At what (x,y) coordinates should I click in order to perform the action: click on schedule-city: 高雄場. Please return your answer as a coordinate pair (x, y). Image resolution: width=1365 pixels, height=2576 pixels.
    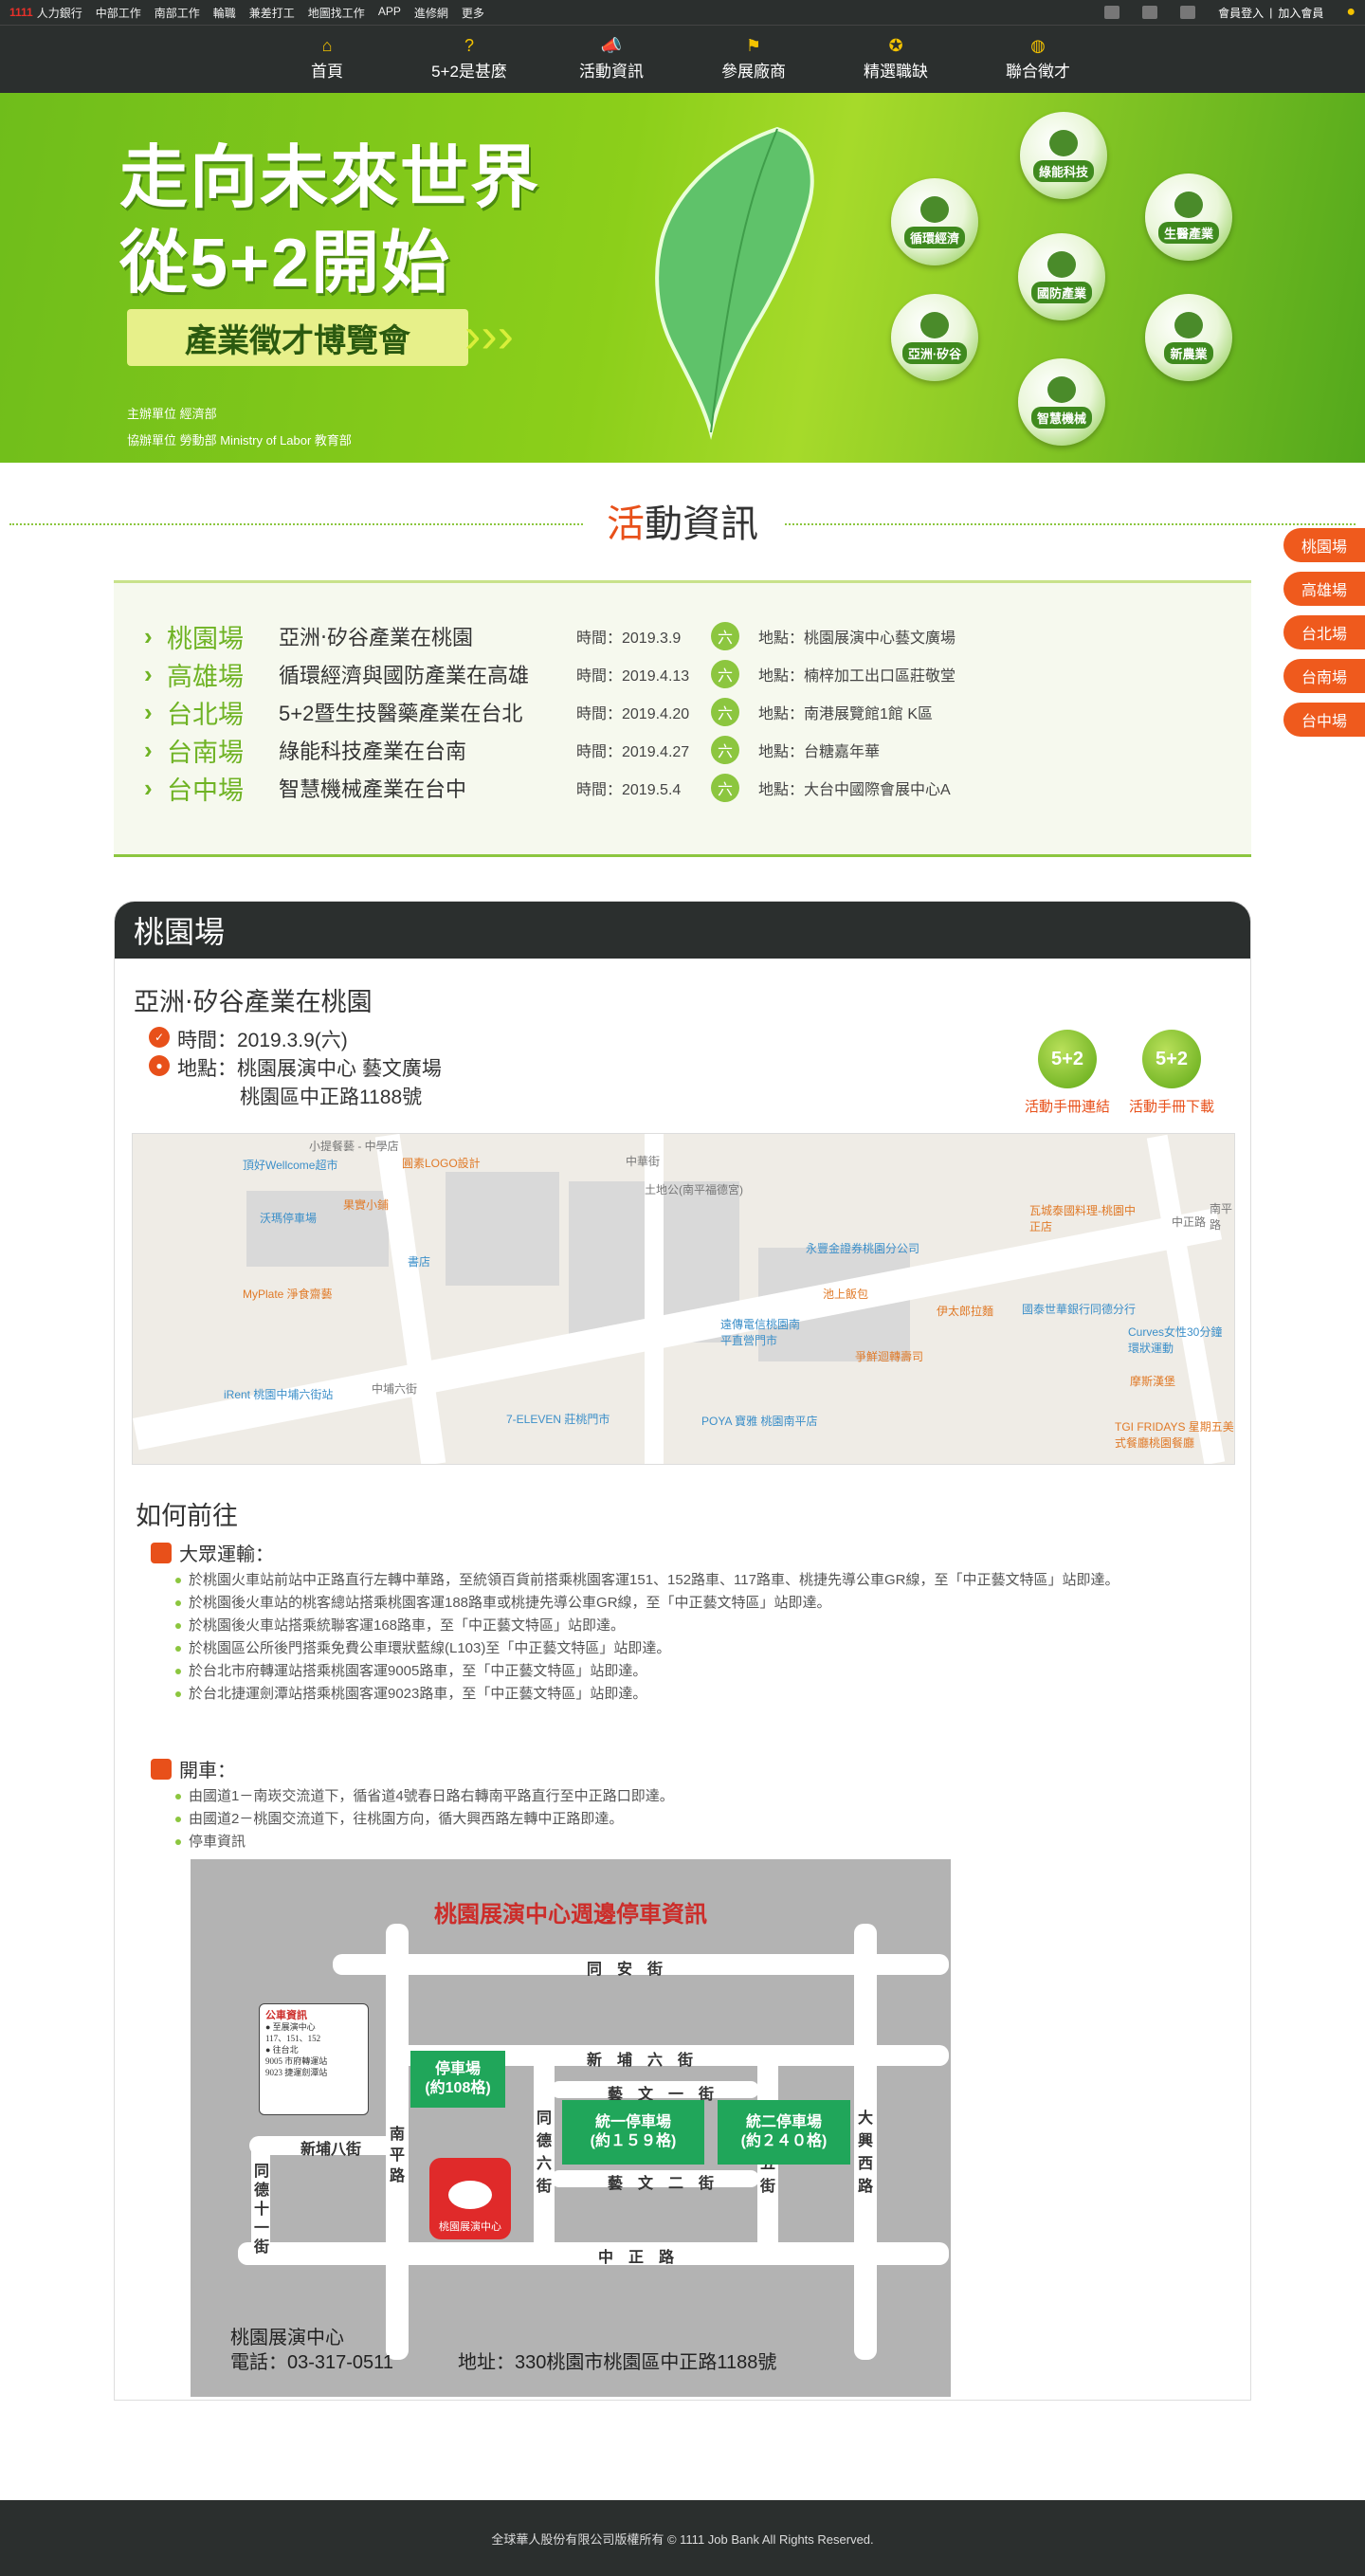
    Looking at the image, I should click on (223, 674).